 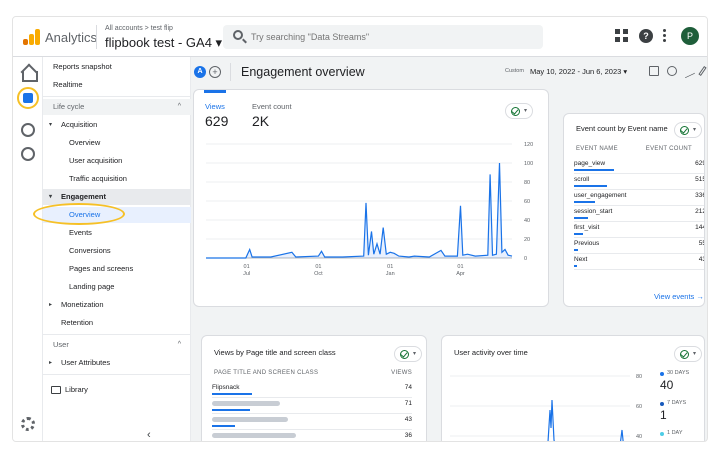 What do you see at coordinates (28, 424) in the screenshot?
I see `admin-gear-icon` at bounding box center [28, 424].